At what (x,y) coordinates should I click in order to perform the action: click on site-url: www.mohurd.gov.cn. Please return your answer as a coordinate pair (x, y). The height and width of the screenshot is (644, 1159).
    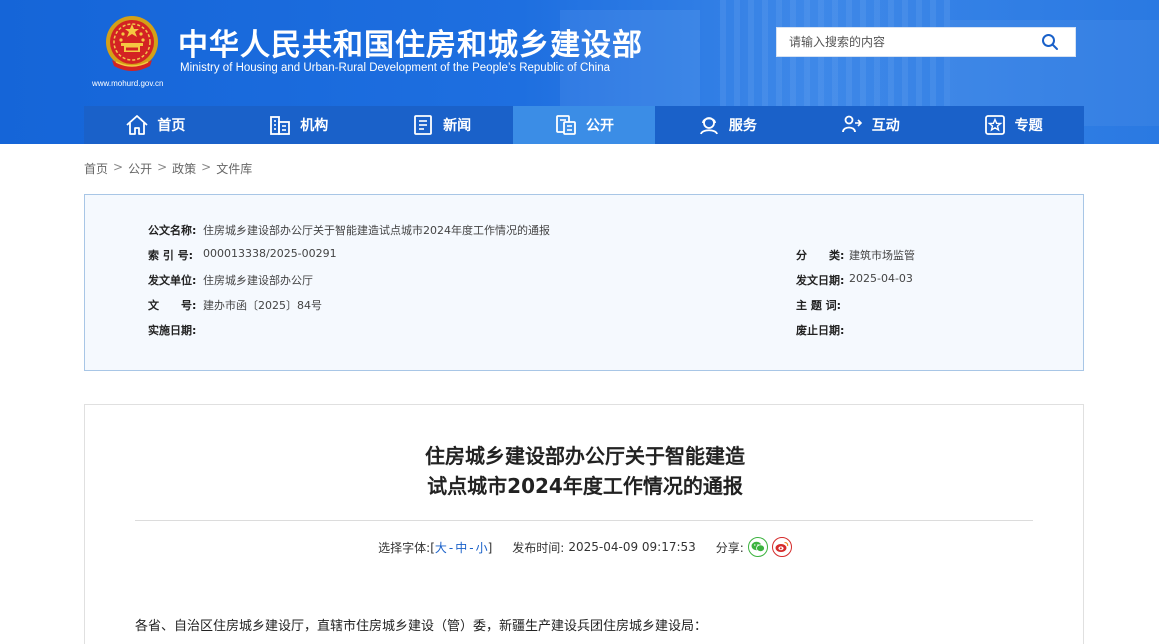
    Looking at the image, I should click on (128, 83).